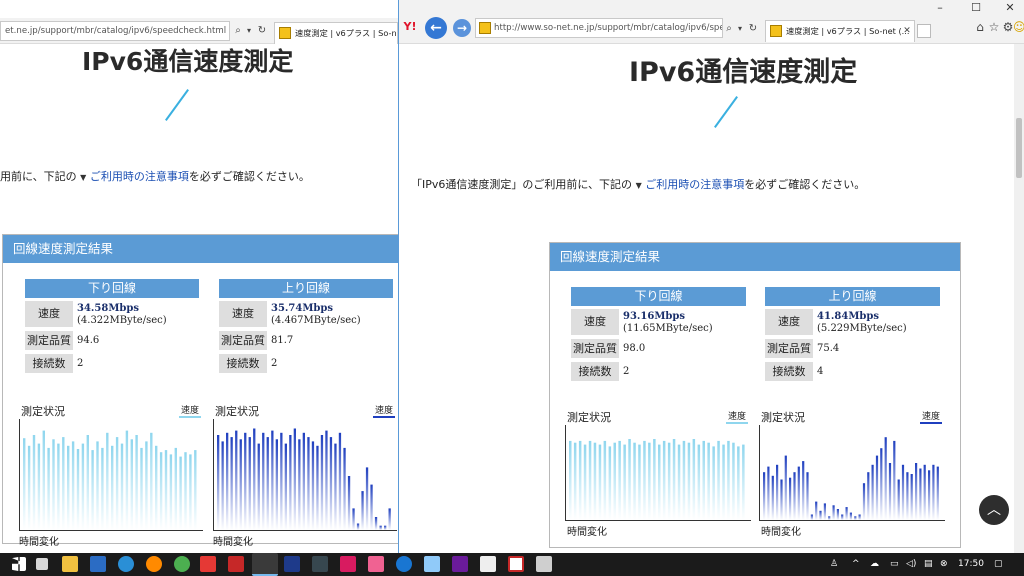  What do you see at coordinates (19, 564) in the screenshot?
I see `start-windows-icon` at bounding box center [19, 564].